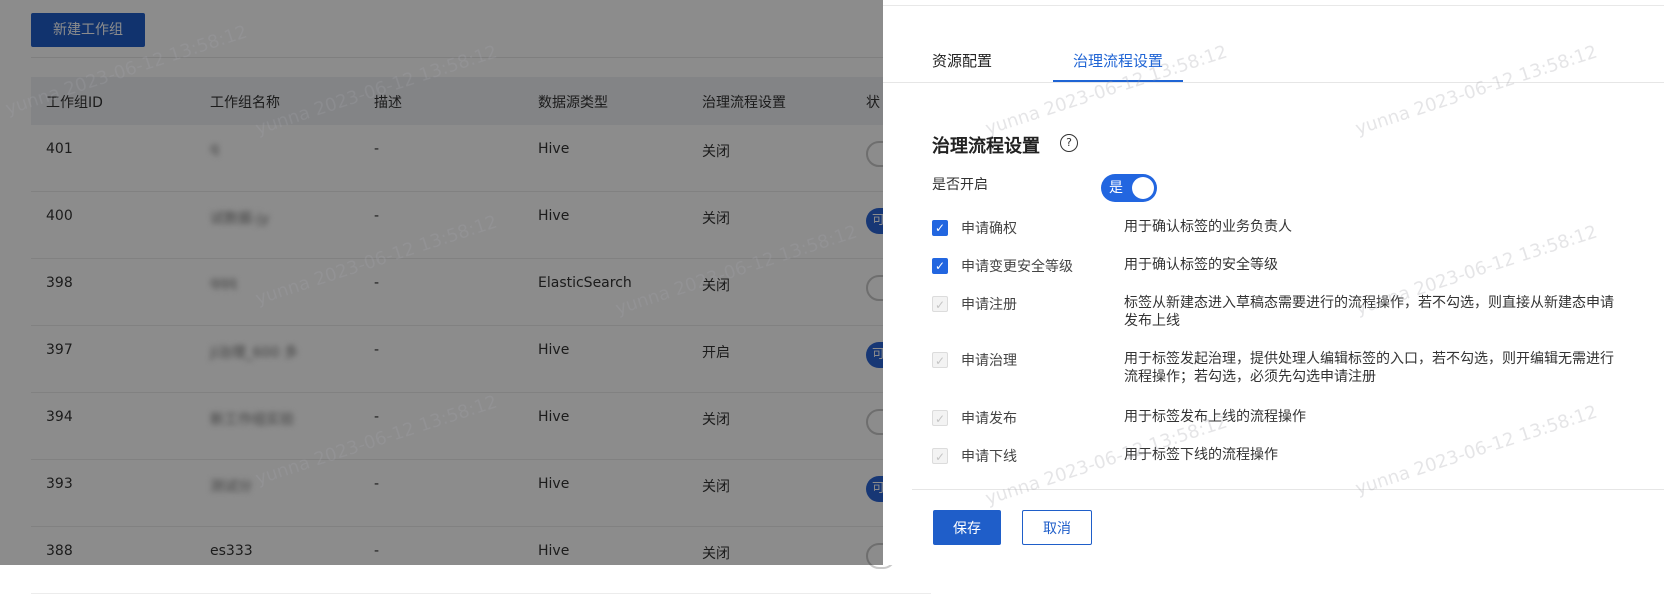 The width and height of the screenshot is (1664, 594). I want to click on option-label: 申请发布, so click(989, 419).